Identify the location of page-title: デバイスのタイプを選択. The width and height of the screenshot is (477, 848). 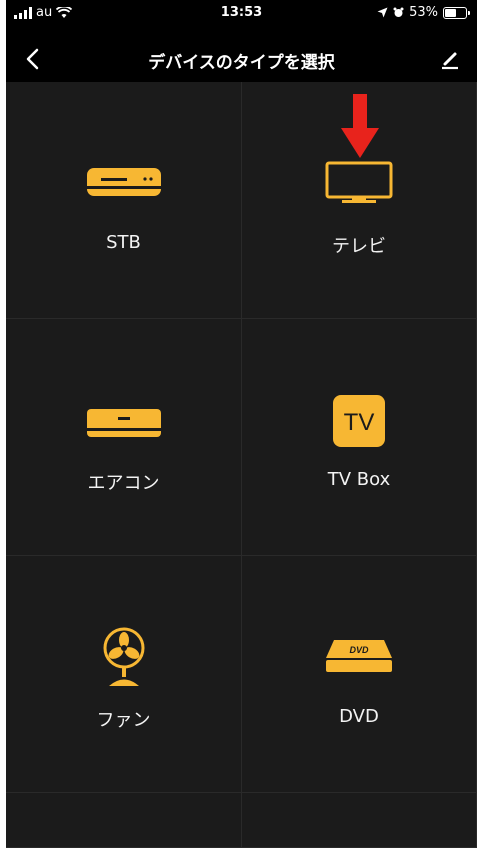
(241, 63).